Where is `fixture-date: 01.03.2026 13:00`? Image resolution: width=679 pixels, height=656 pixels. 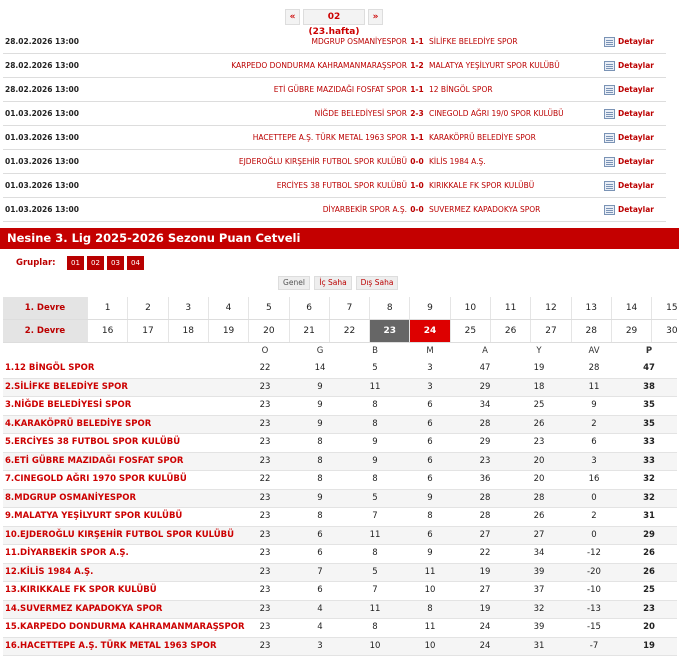 fixture-date: 01.03.2026 13:00 is located at coordinates (42, 185).